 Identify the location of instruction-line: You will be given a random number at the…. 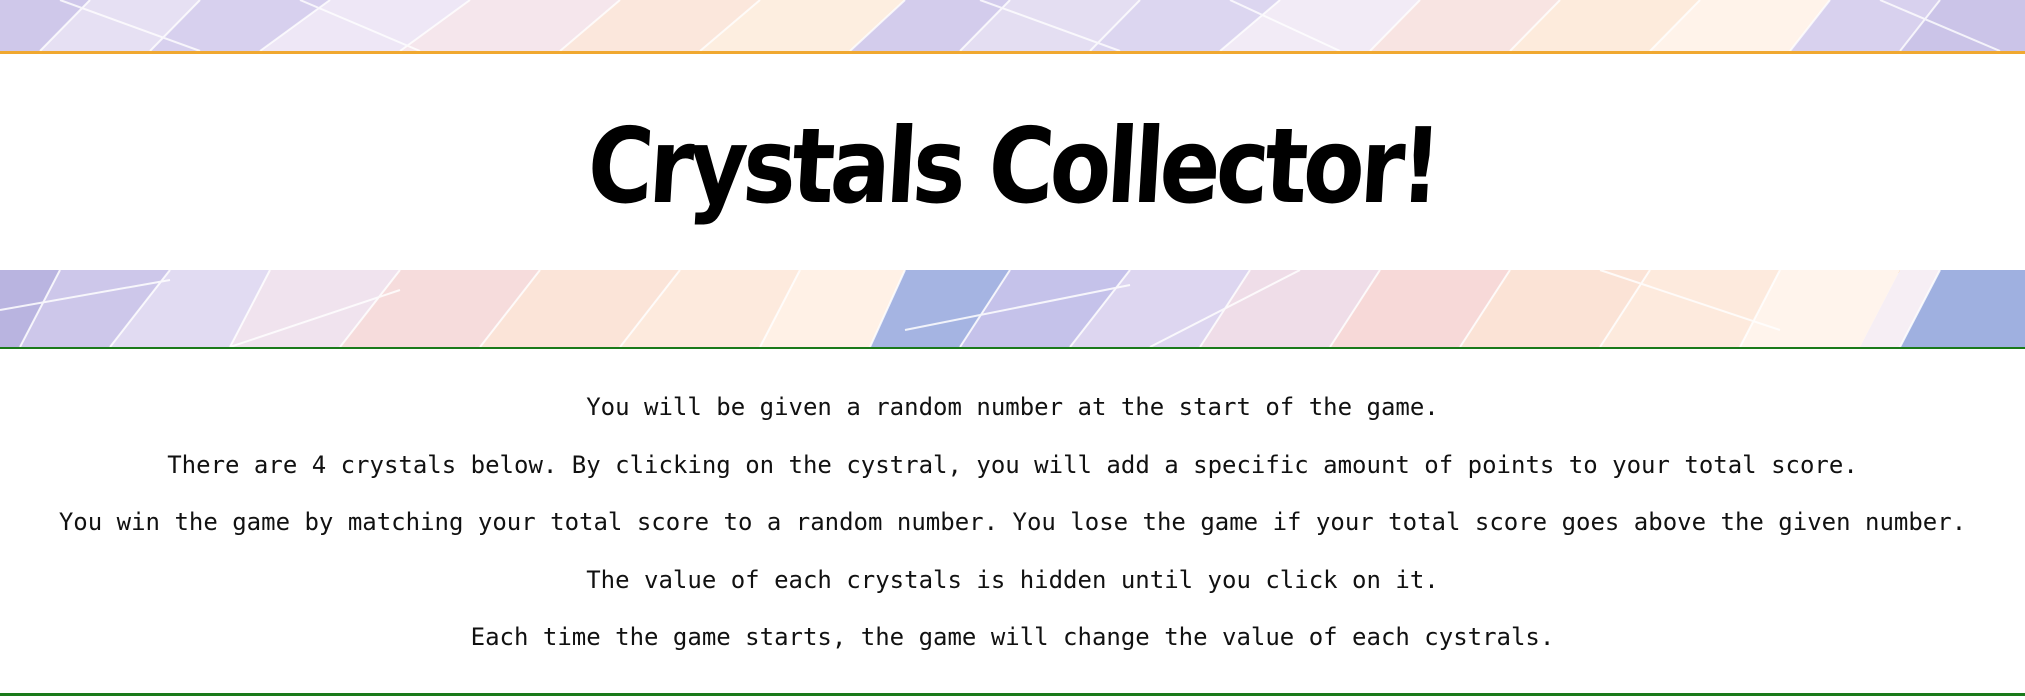
(1012, 407).